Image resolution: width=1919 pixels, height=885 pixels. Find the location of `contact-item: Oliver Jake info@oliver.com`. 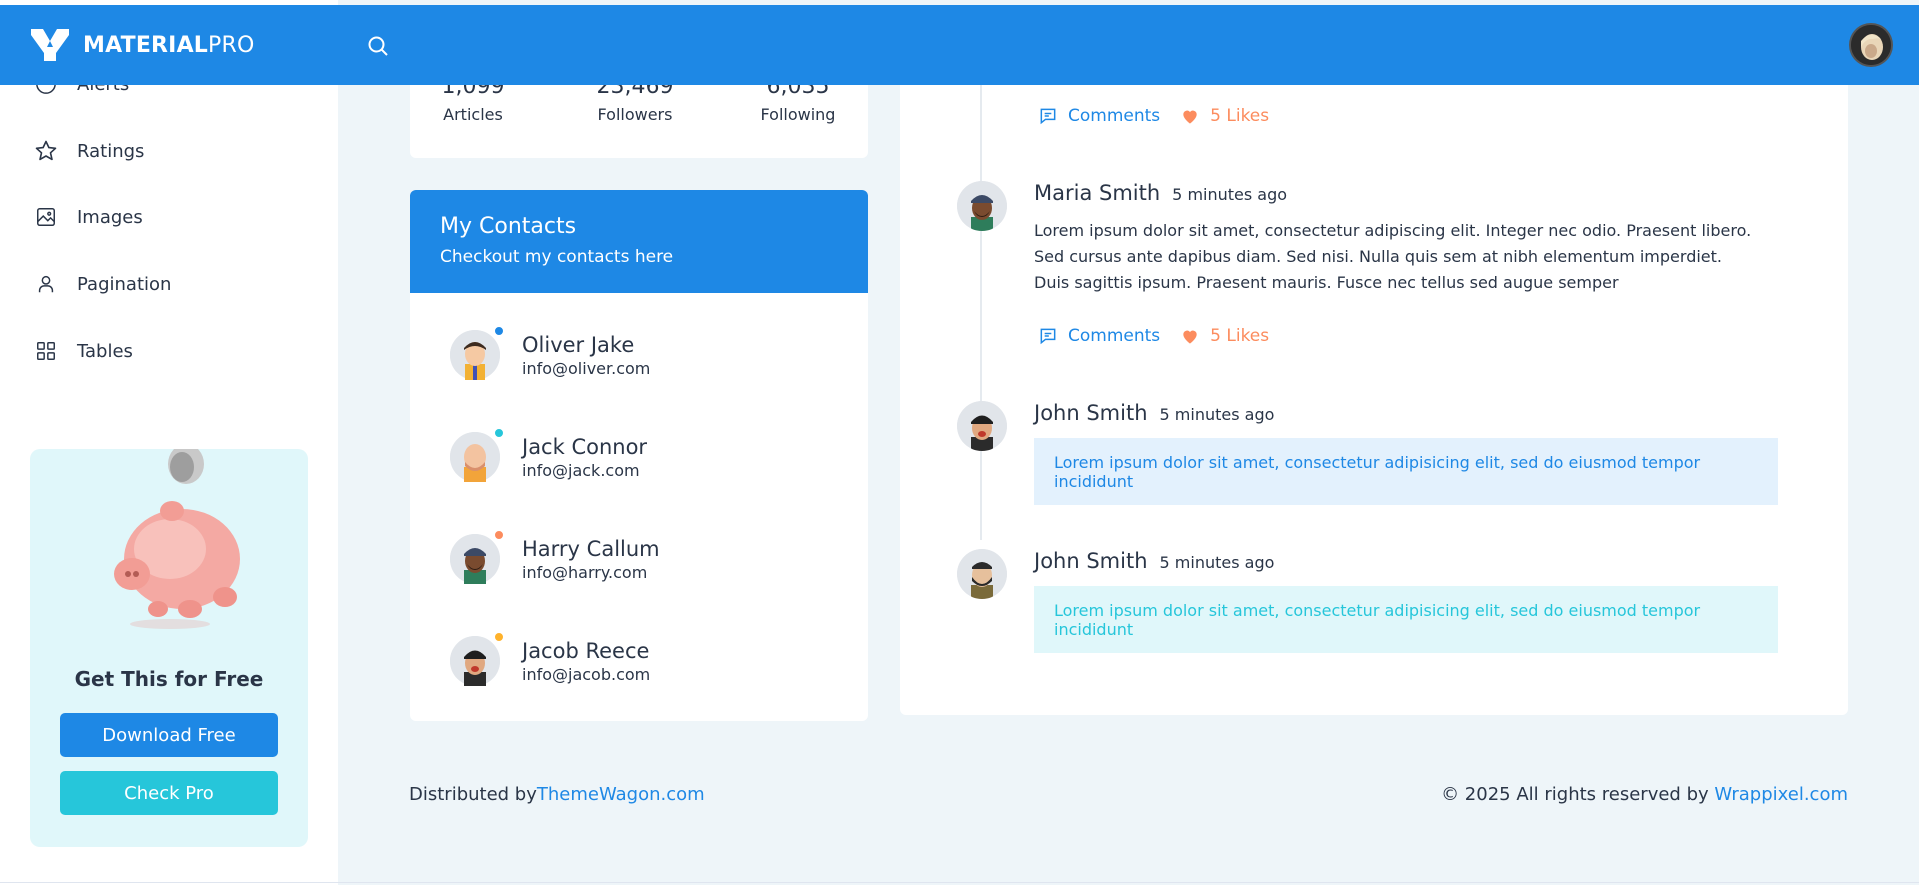

contact-item: Oliver Jake info@oliver.com is located at coordinates (550, 353).